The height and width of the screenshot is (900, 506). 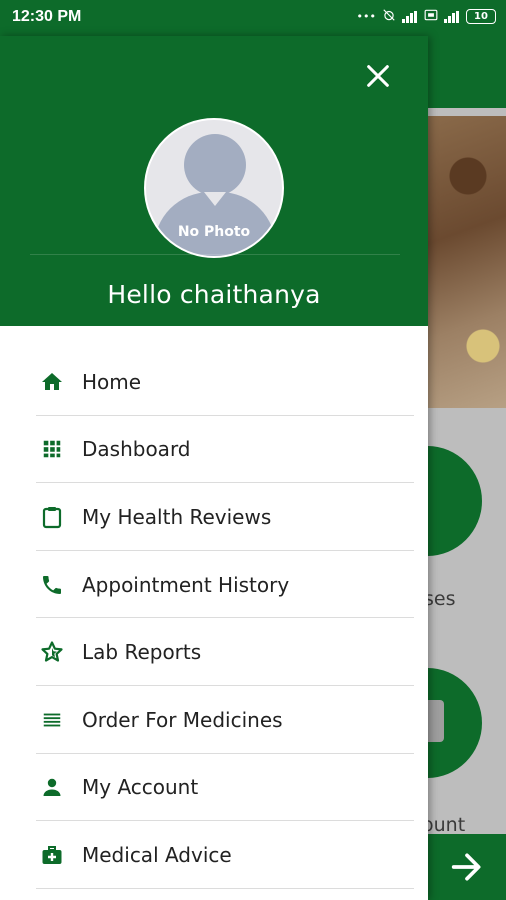 I want to click on status-time: 12:30 PM, so click(x=47, y=16).